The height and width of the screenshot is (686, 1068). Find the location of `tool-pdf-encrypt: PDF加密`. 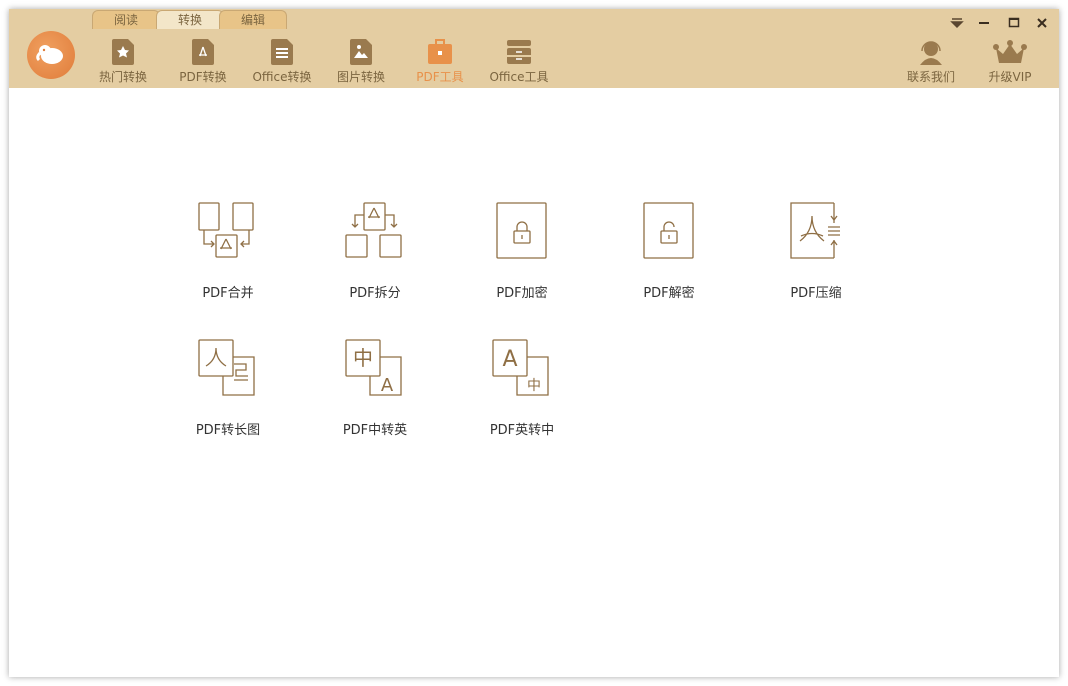

tool-pdf-encrypt: PDF加密 is located at coordinates (522, 251).